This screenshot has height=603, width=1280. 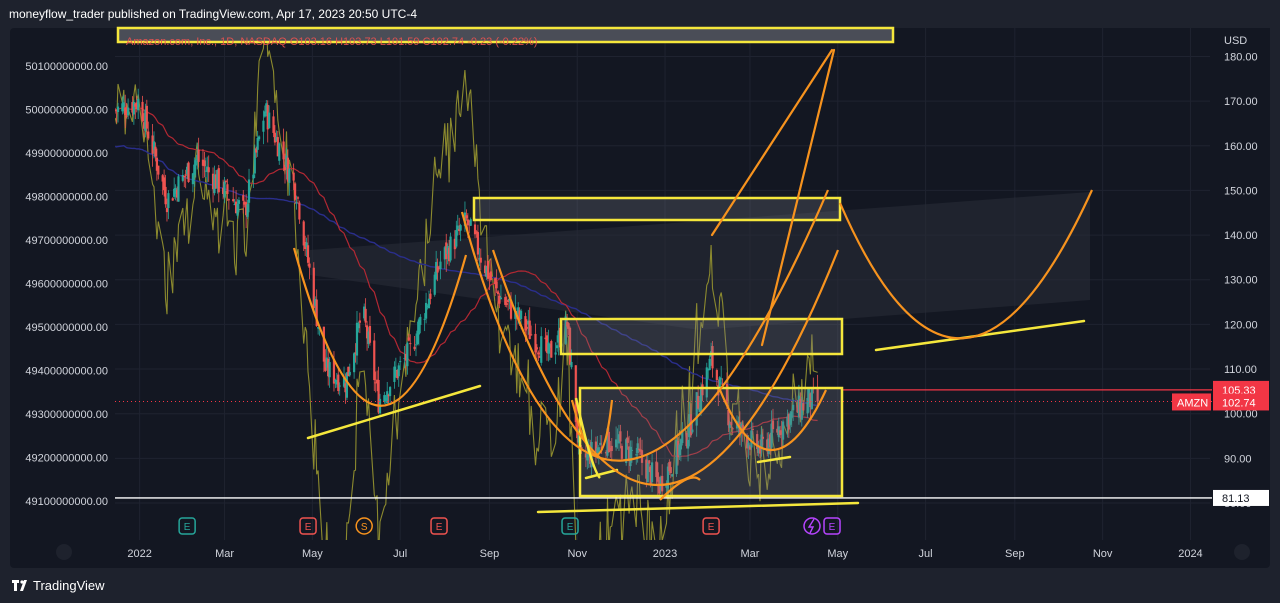 What do you see at coordinates (1241, 415) in the screenshot?
I see `right-axis-tick: 100.00` at bounding box center [1241, 415].